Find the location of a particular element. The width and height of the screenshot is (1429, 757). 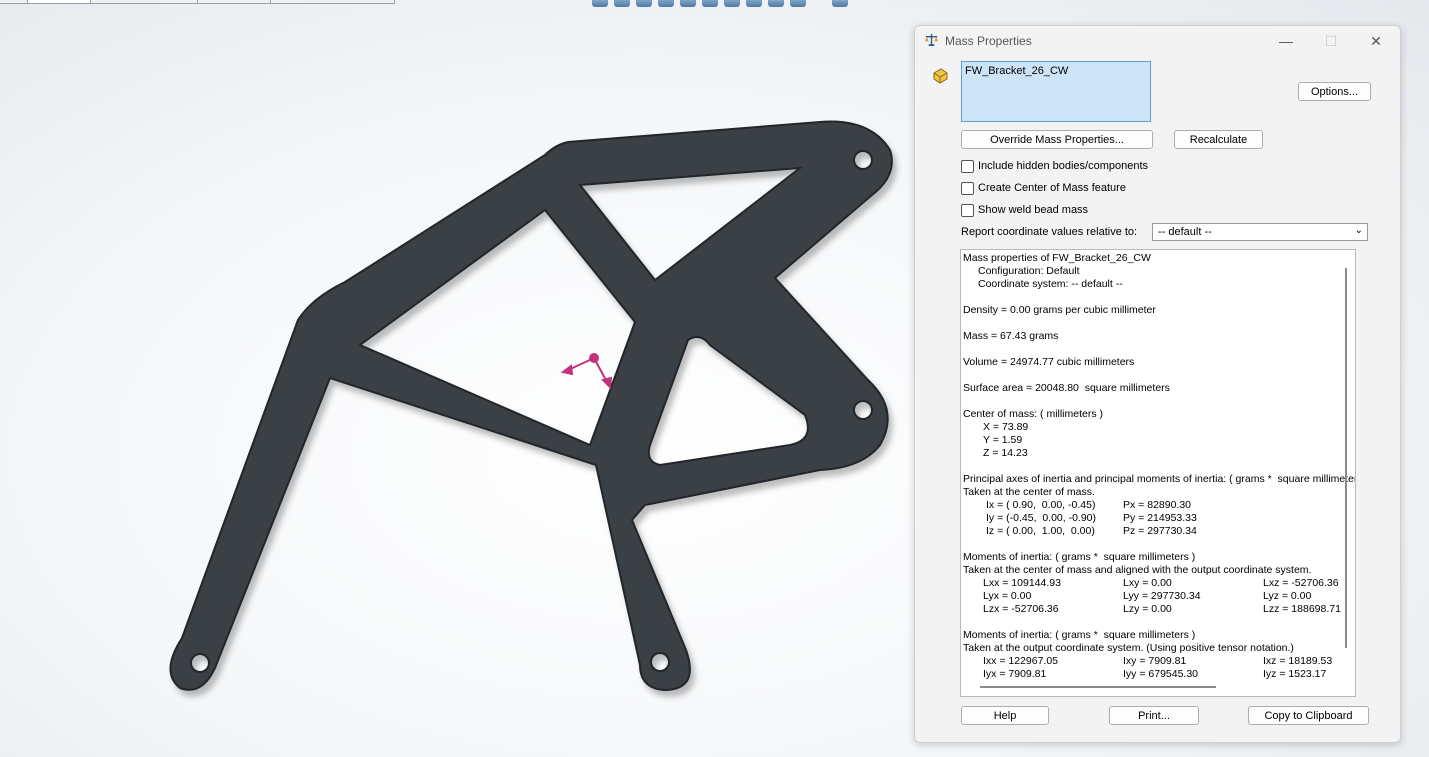

checkbox-label: Show weld bead mass is located at coordinates (1033, 210).